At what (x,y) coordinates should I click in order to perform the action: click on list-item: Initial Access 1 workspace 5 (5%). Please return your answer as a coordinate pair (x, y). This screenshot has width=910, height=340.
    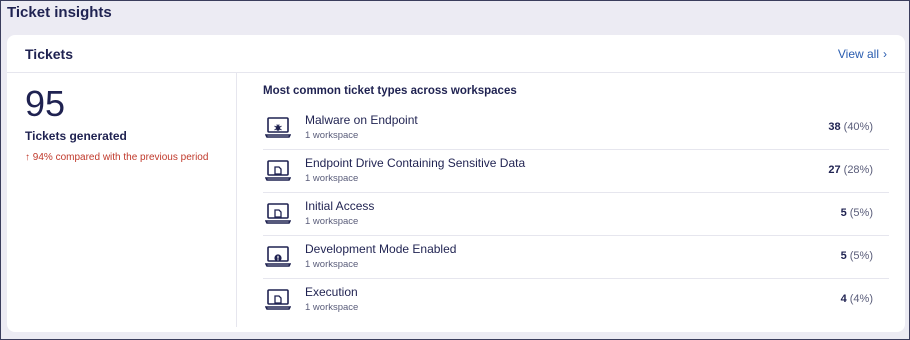
    Looking at the image, I should click on (576, 214).